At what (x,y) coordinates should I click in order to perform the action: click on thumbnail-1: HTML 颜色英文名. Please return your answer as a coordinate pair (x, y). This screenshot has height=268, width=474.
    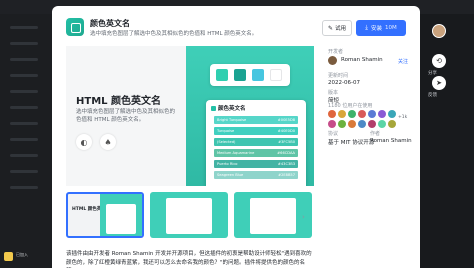
    Looking at the image, I should click on (105, 215).